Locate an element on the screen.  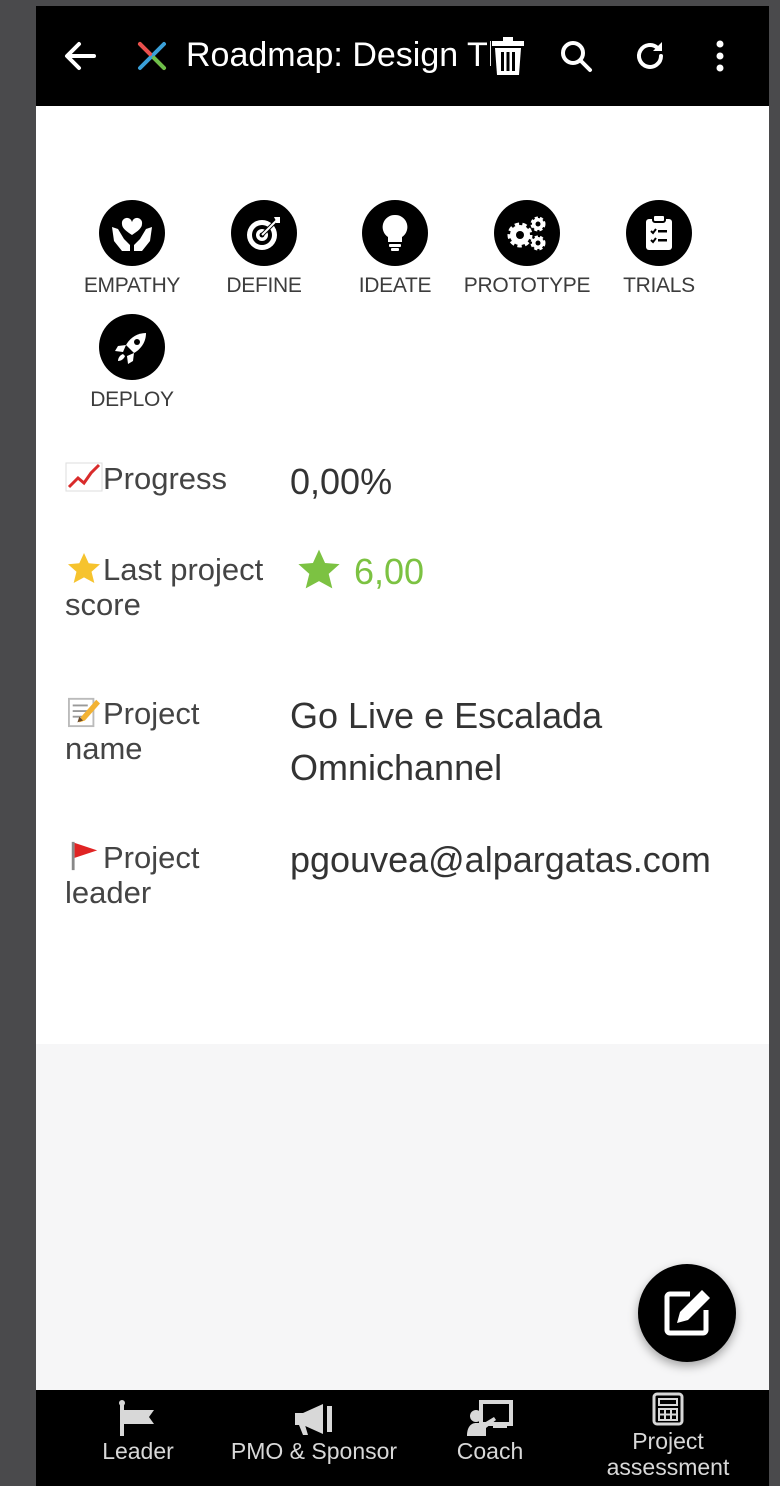
phase-label: DEPLOY is located at coordinates (132, 399).